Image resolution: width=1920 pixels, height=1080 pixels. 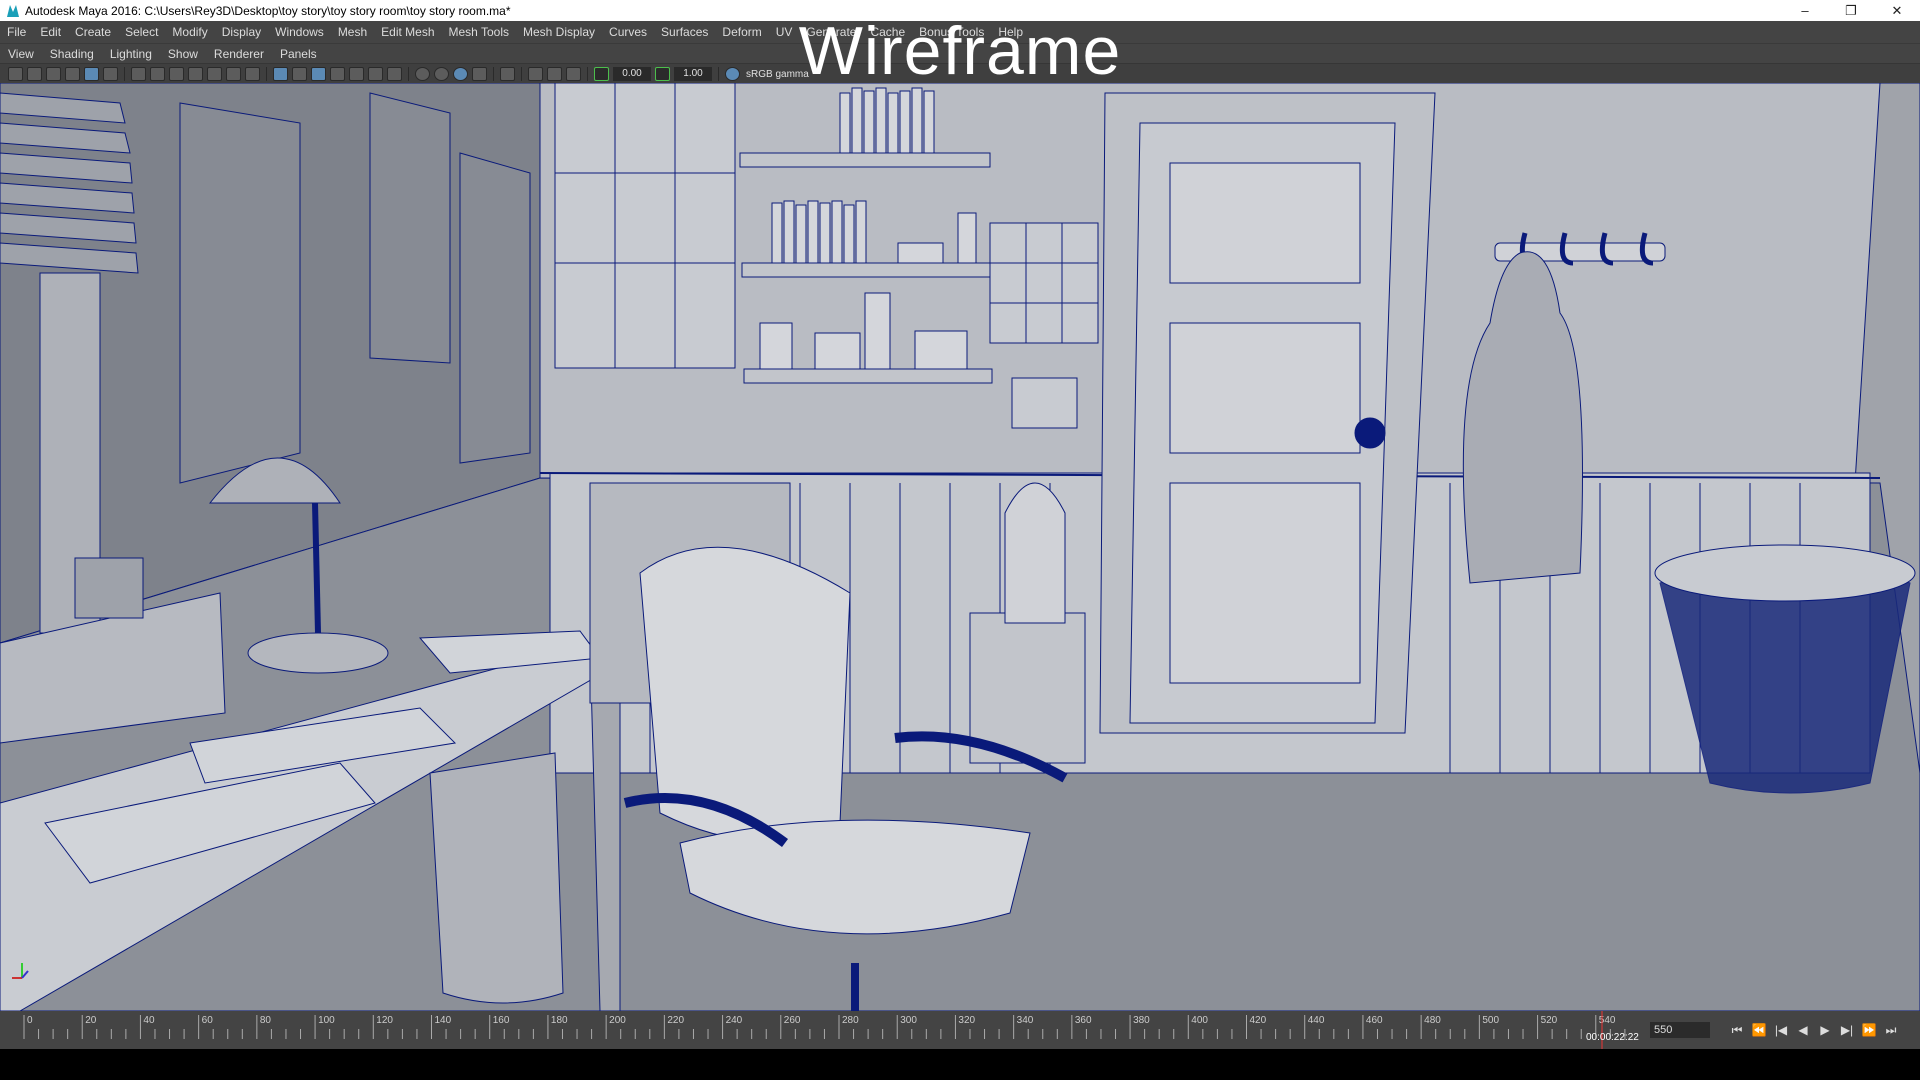 I want to click on panel-menu-panels: Panels, so click(x=298, y=54).